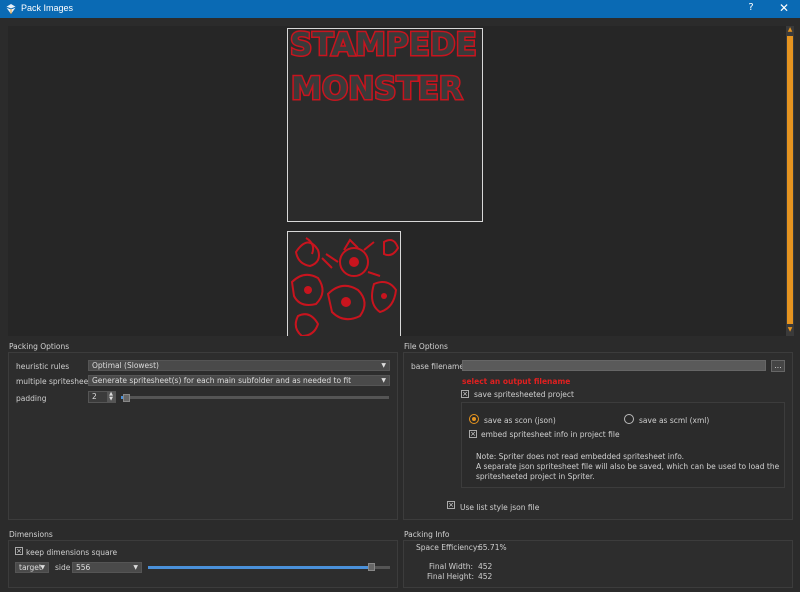 The height and width of the screenshot is (592, 800). What do you see at coordinates (371, 567) in the screenshot?
I see `side-slider-handle` at bounding box center [371, 567].